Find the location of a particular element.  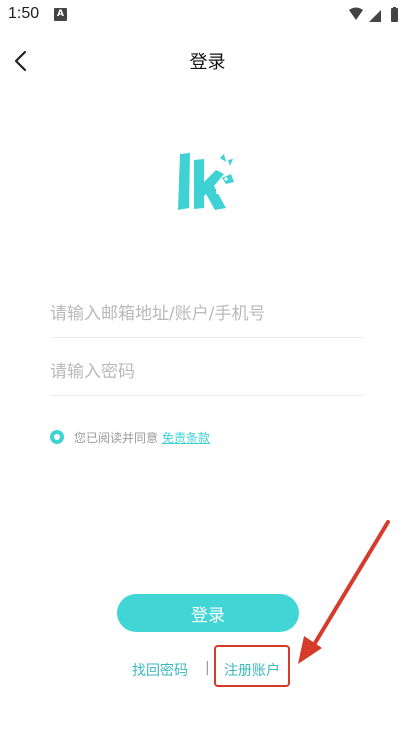

agree-text: 您已阅读并同意 is located at coordinates (116, 437).